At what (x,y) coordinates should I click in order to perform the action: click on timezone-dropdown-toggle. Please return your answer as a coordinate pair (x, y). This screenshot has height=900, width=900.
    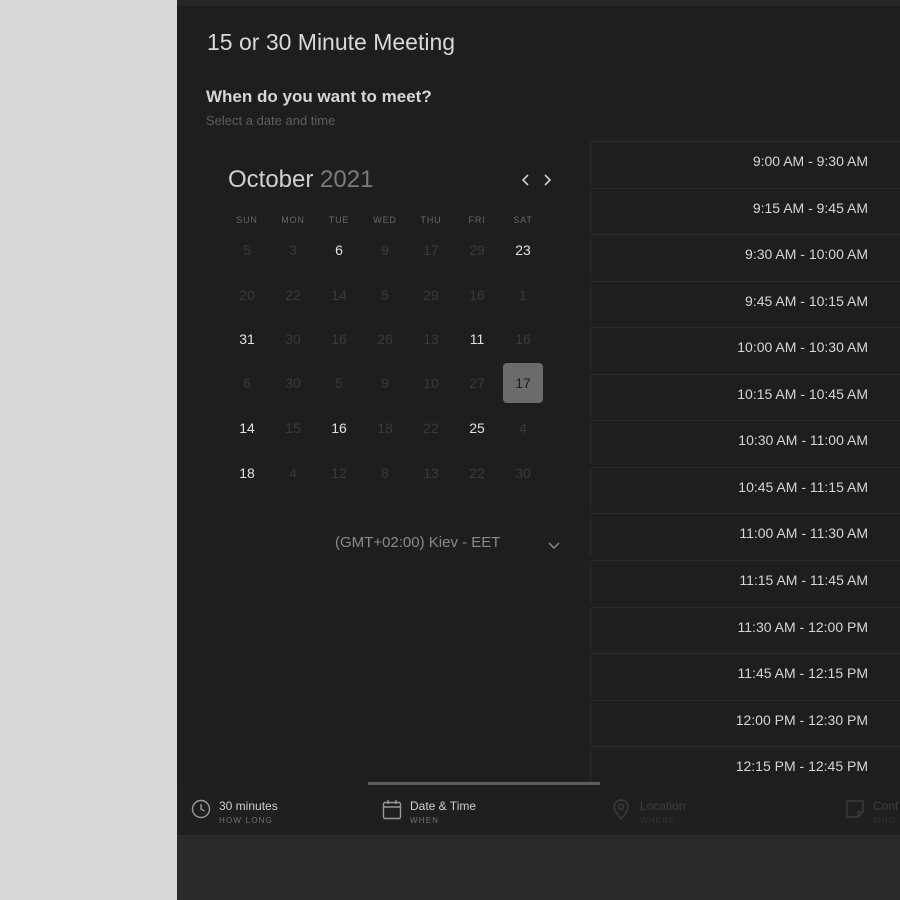
    Looking at the image, I should click on (554, 546).